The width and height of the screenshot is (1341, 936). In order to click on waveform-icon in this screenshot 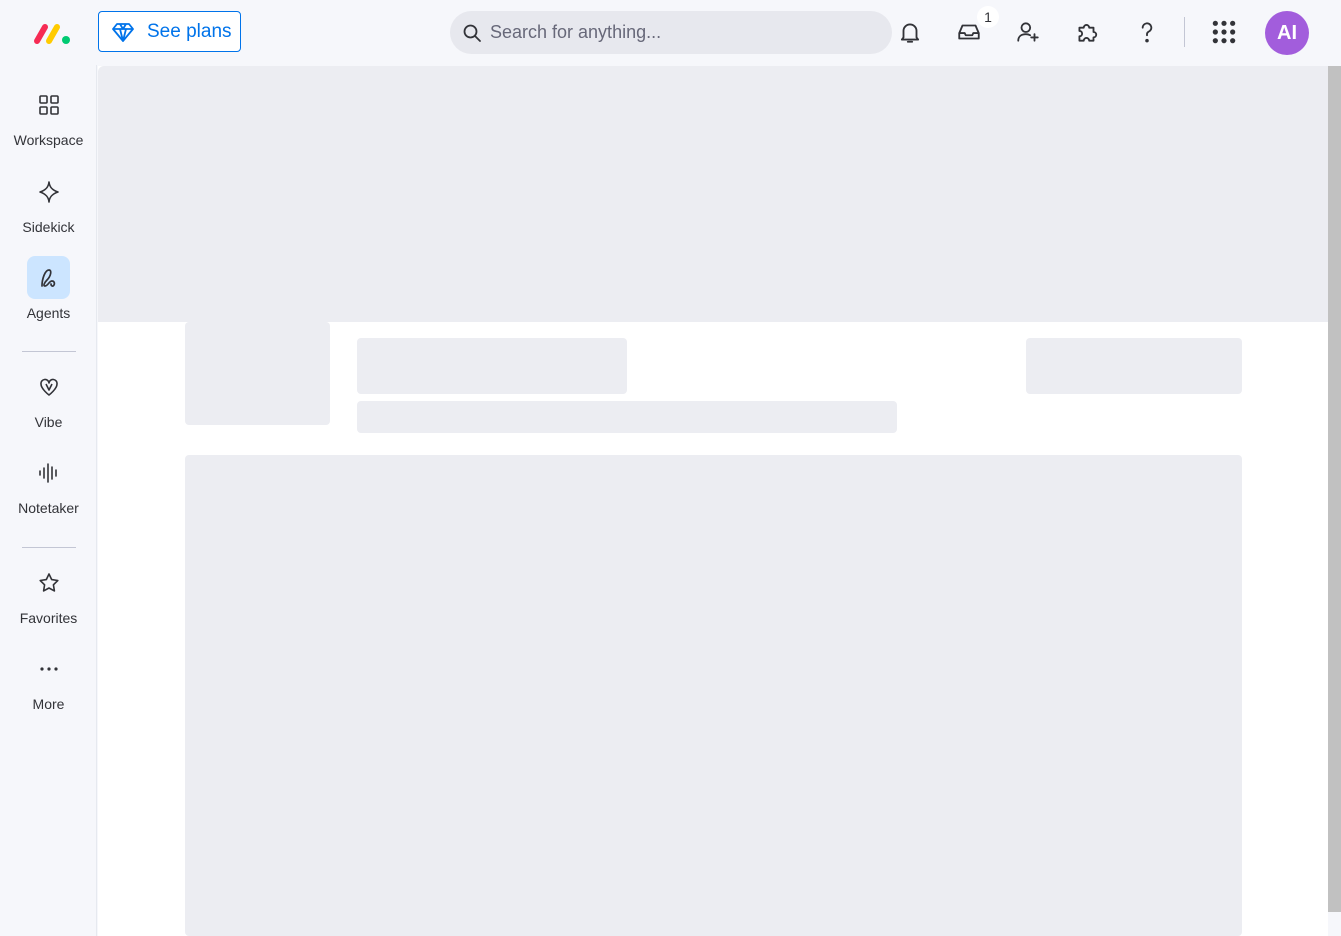, I will do `click(47, 472)`.